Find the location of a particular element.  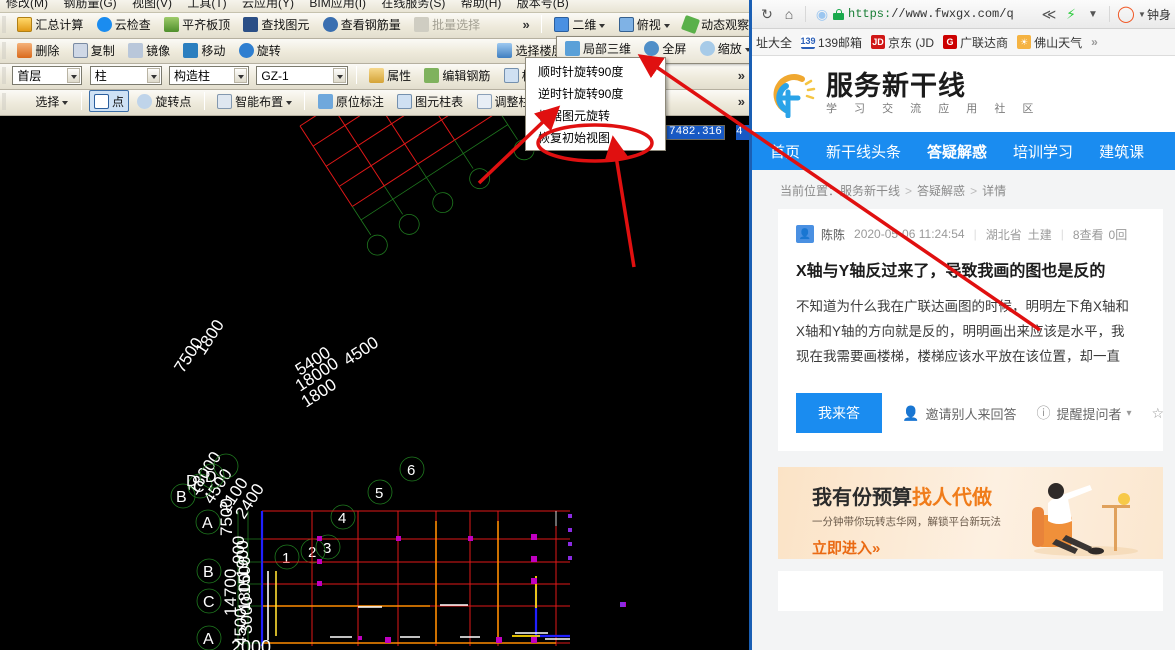

opera-logo-icon: ◯ is located at coordinates (1126, 14).